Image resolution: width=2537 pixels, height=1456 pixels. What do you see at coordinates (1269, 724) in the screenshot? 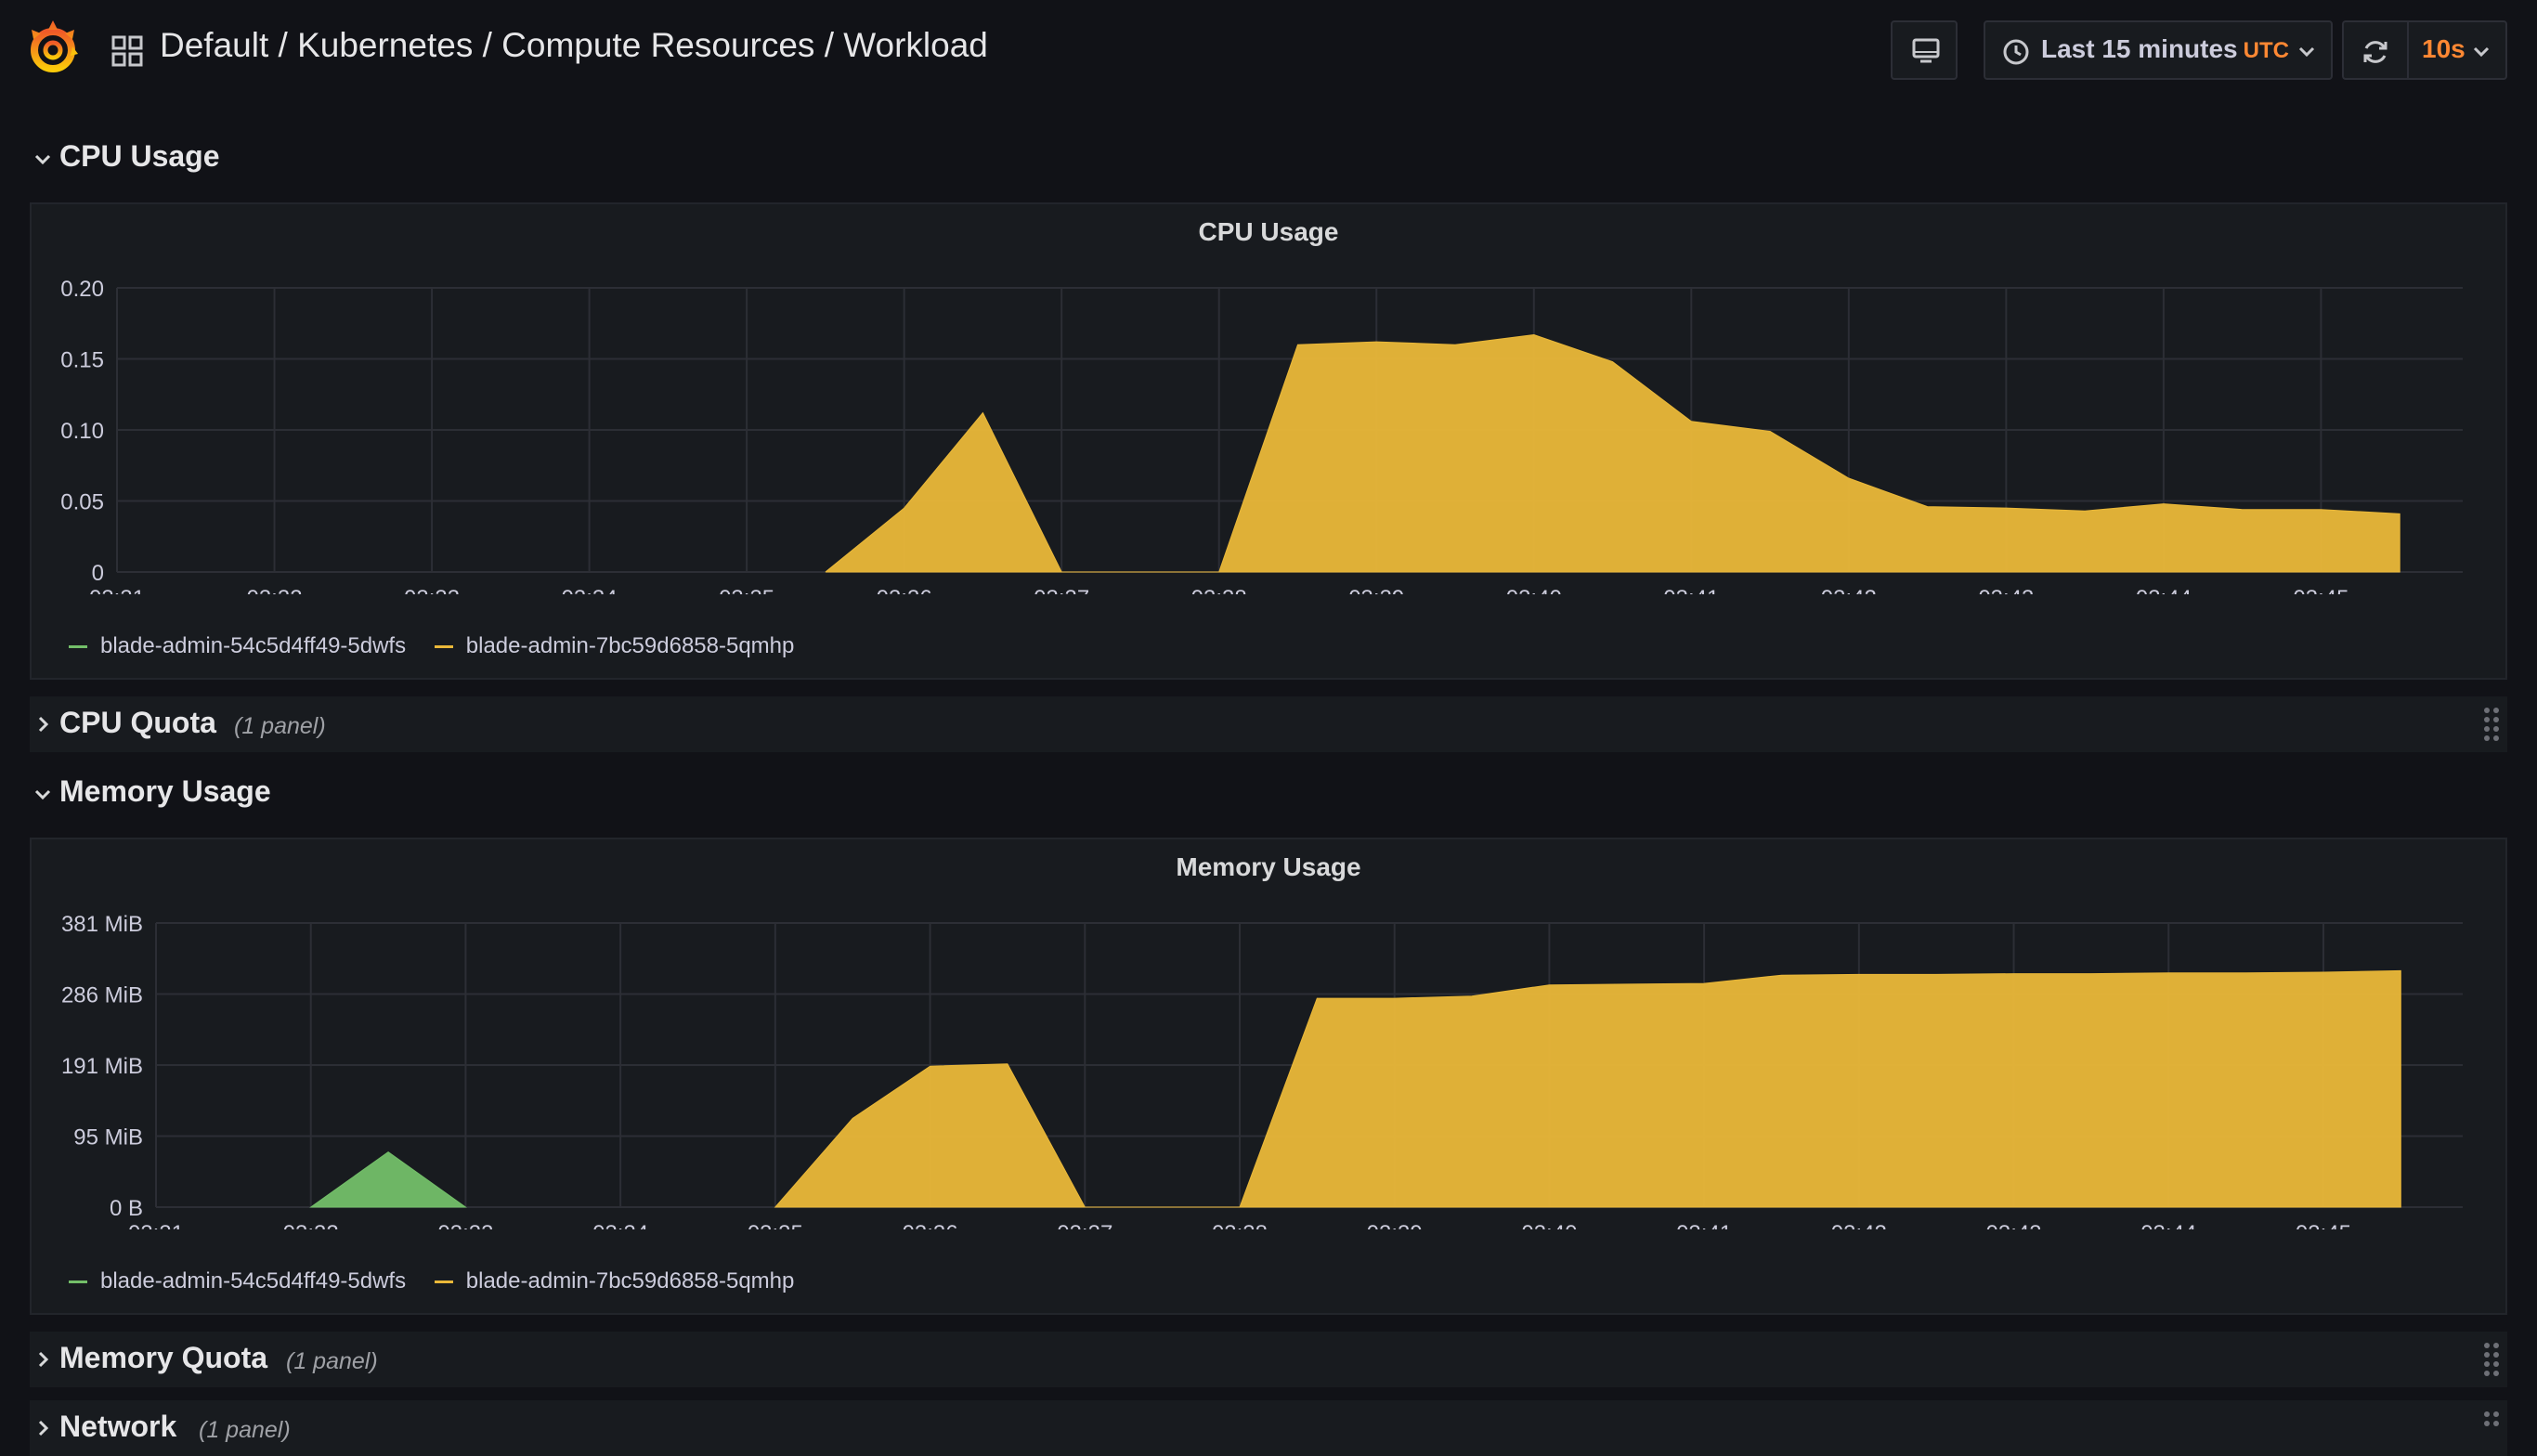
I see `row-cpu-quota: CPU Quota (1 panel)` at bounding box center [1269, 724].